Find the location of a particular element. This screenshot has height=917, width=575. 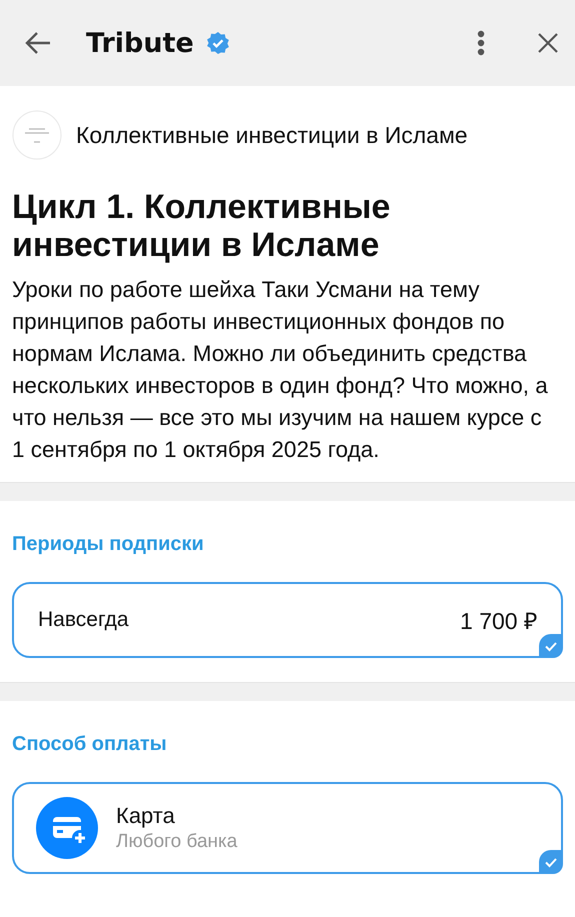

payment-sublabel: Любого банка is located at coordinates (177, 842).